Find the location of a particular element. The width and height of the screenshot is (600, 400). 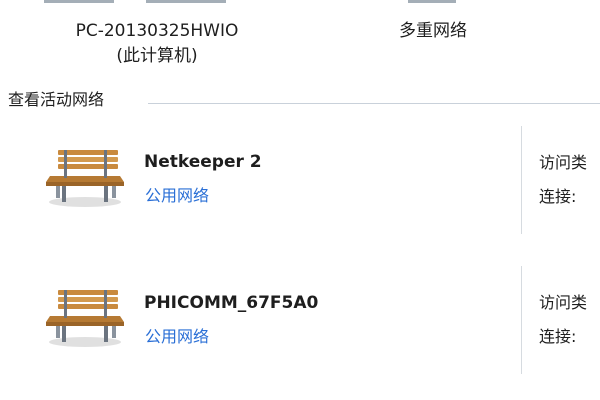

network-name: Netkeeper 2 is located at coordinates (203, 162).